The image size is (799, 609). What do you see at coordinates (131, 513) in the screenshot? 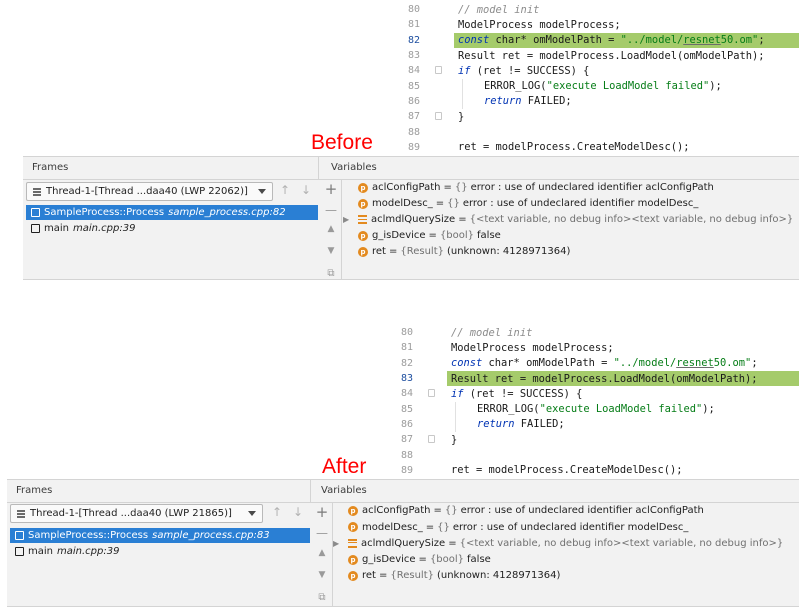
I see `thread-selector-value: Thread-1-[Thread ...daa40 (LWP 21865)]` at bounding box center [131, 513].